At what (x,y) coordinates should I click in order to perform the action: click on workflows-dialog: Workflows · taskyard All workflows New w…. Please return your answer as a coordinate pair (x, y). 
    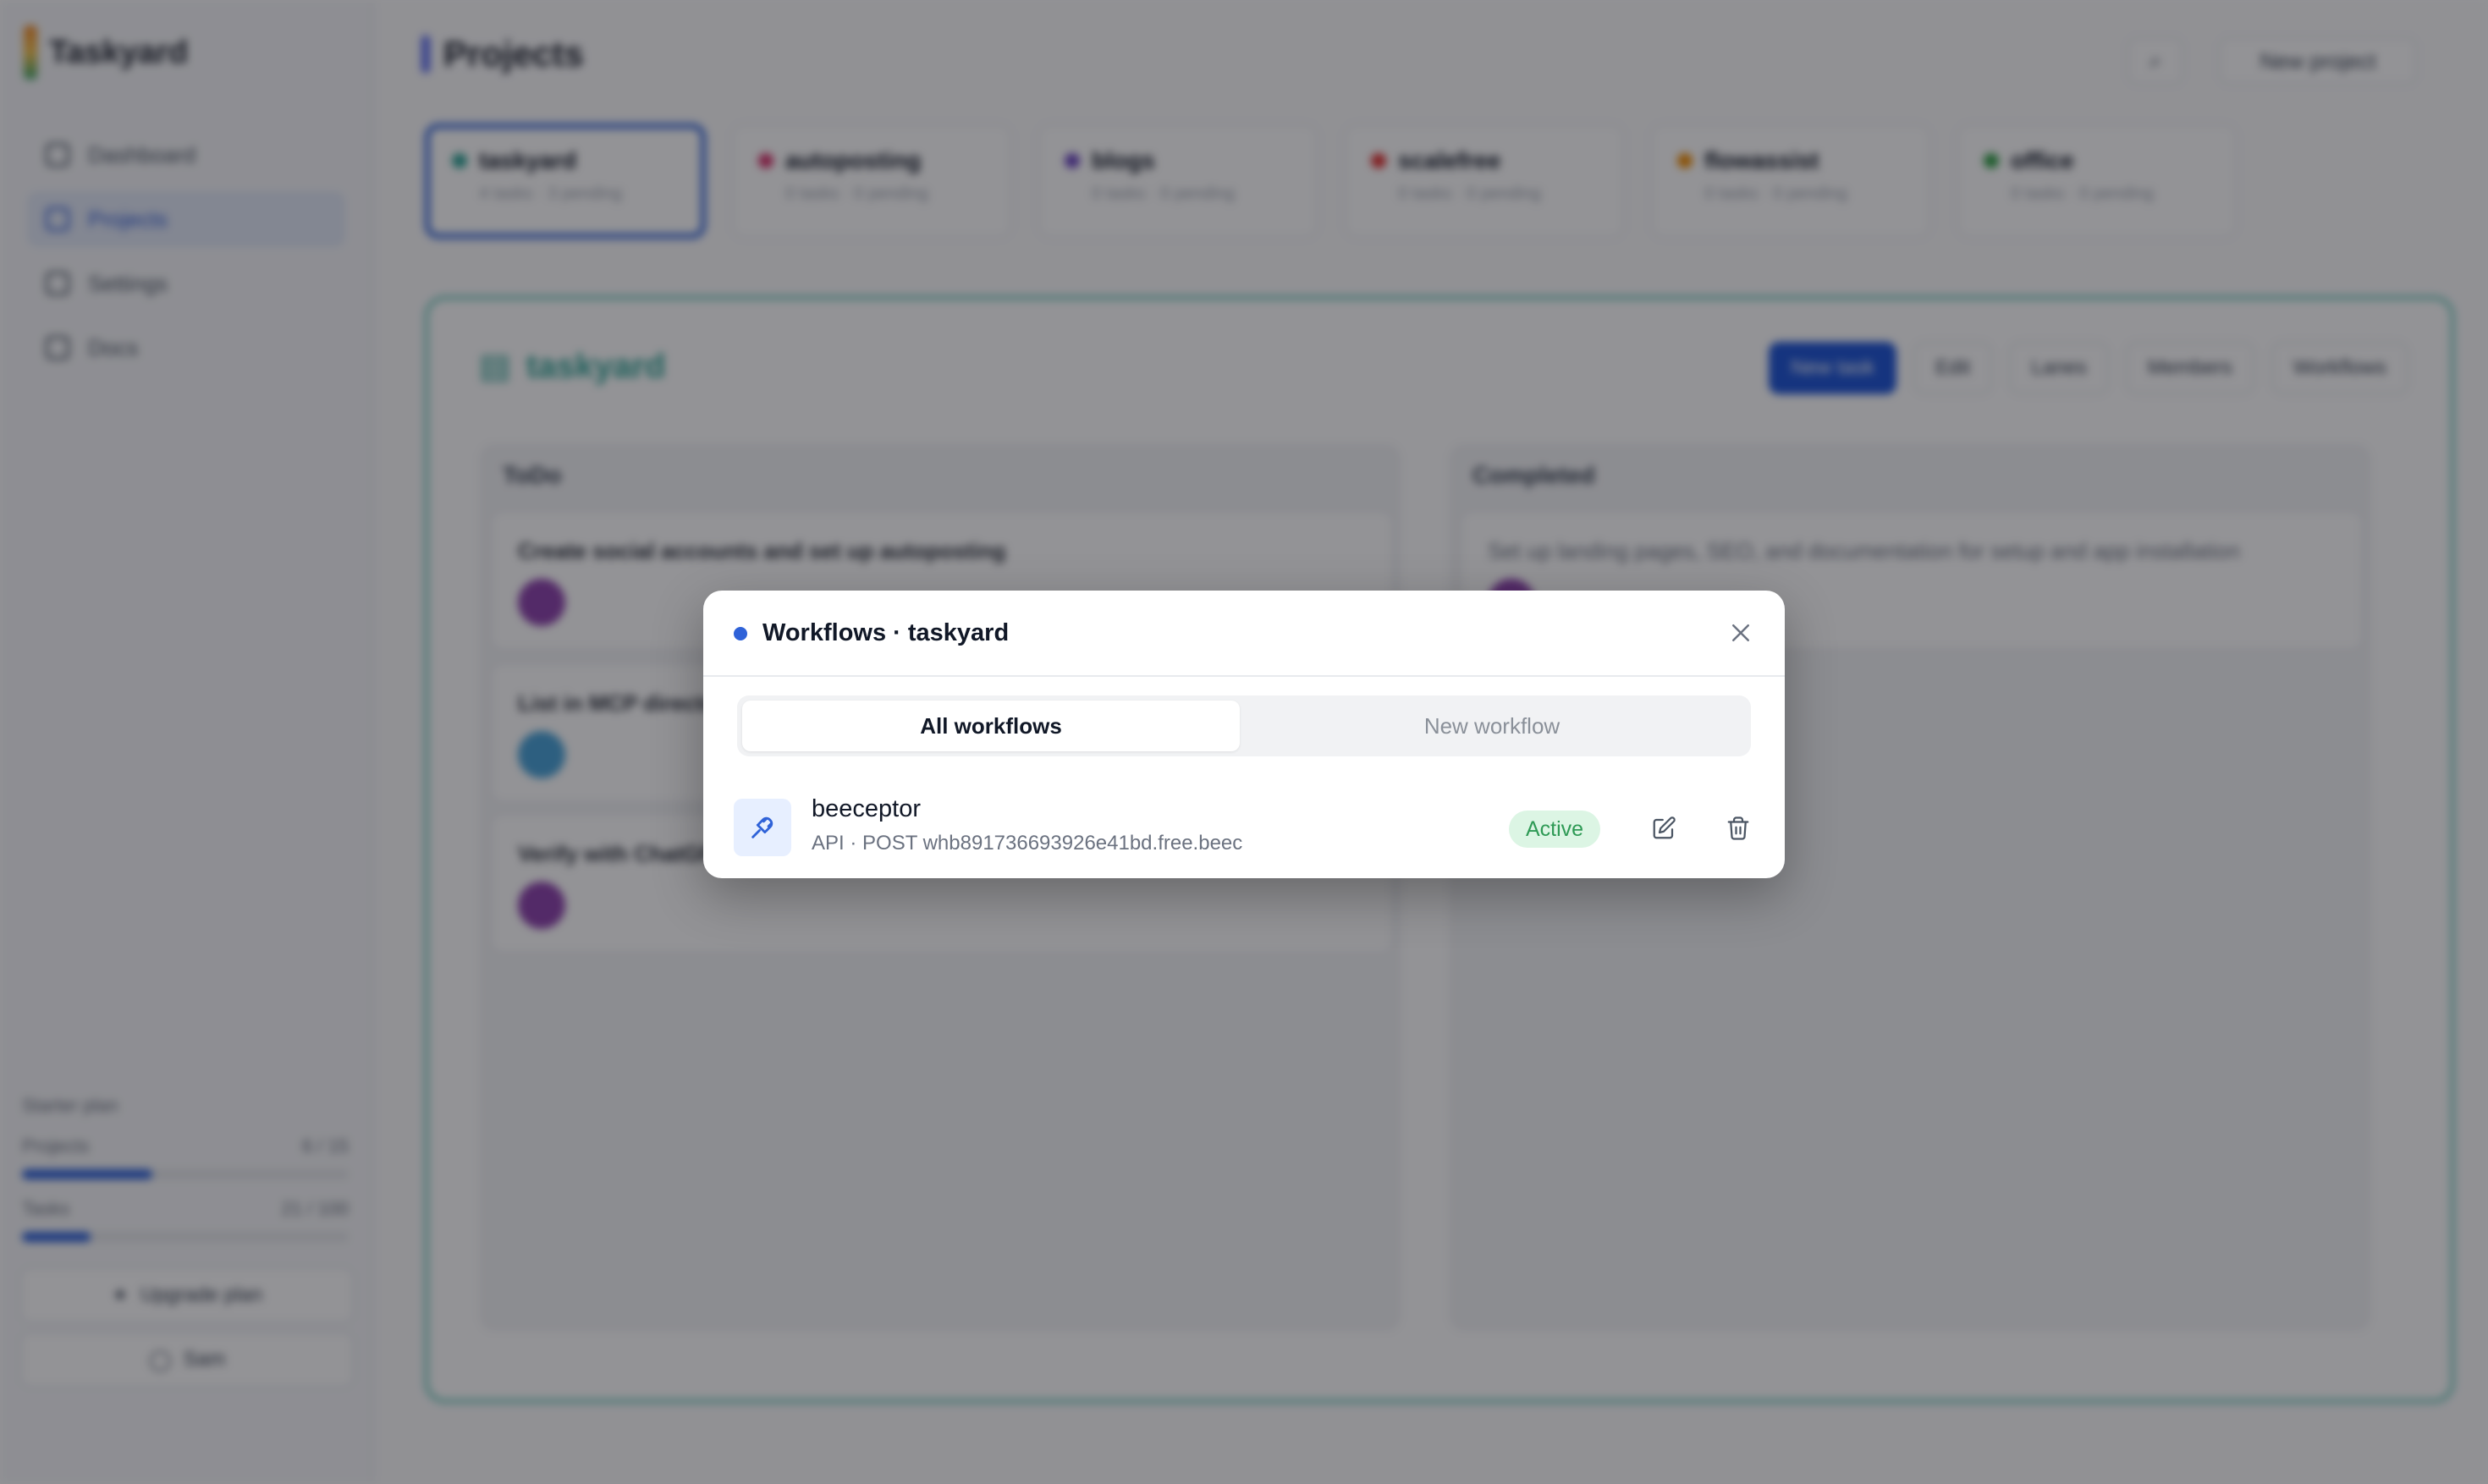
    Looking at the image, I should click on (1244, 734).